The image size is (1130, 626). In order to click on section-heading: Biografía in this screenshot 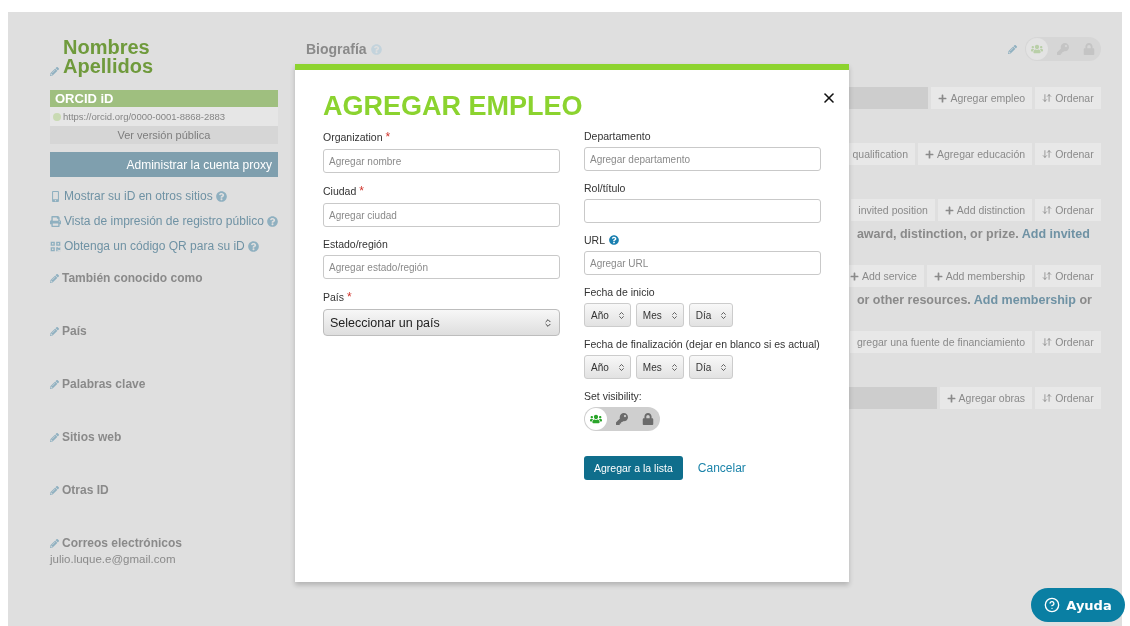, I will do `click(336, 49)`.